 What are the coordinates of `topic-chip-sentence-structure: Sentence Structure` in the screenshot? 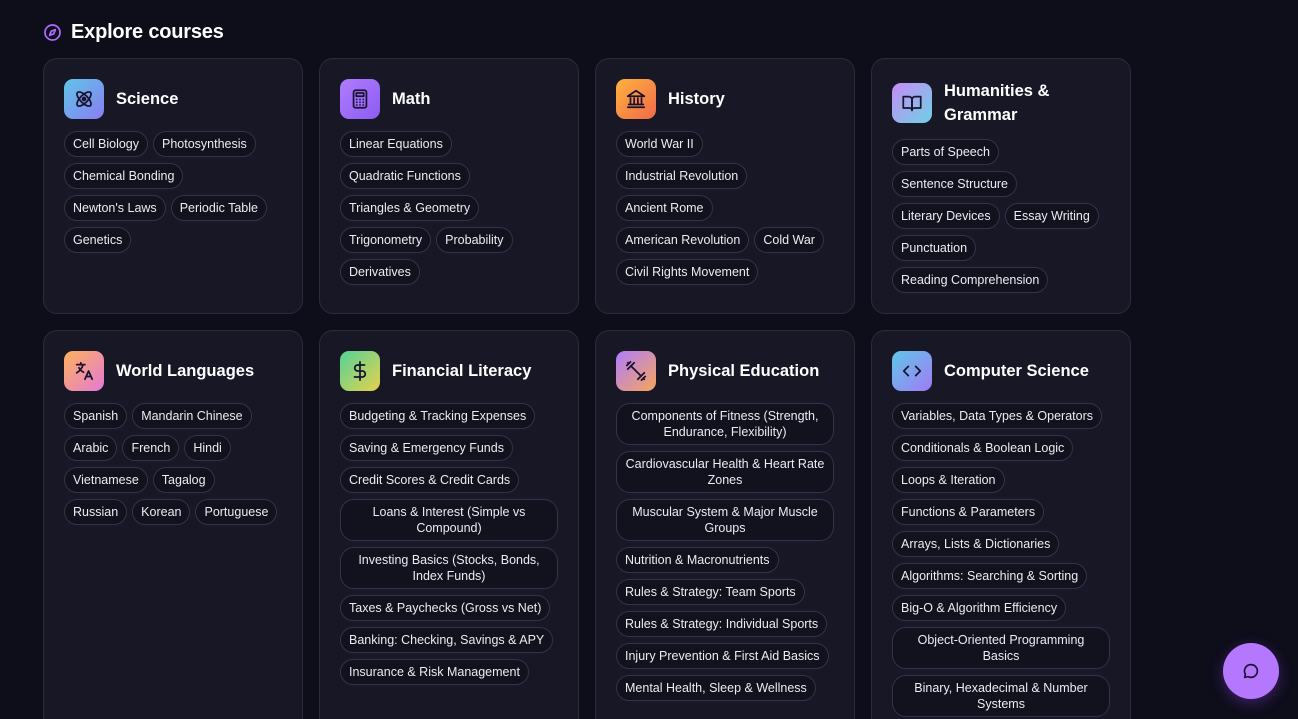 It's located at (955, 184).